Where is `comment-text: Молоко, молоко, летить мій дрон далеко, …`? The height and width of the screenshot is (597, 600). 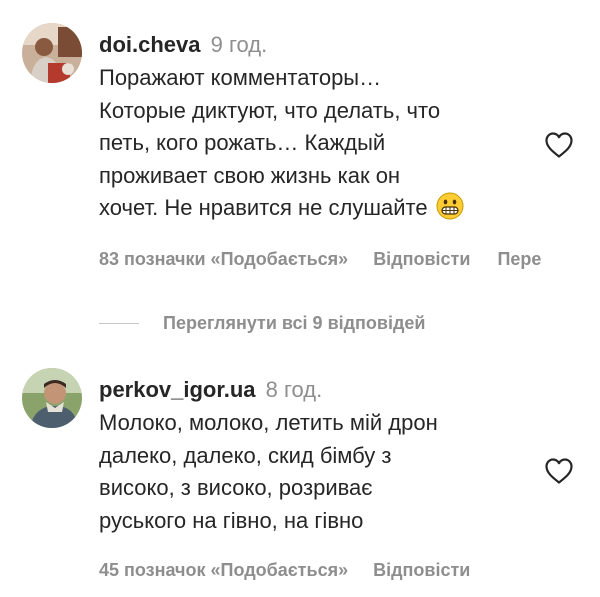 comment-text: Молоко, молоко, летить мій дрон далеко, … is located at coordinates (268, 471).